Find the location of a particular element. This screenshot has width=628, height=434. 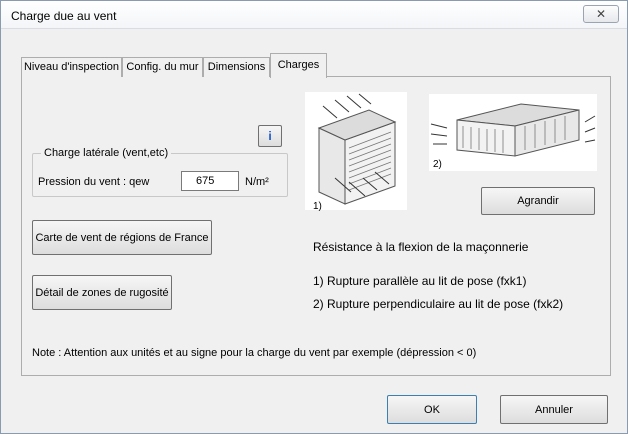

ok-button: OK is located at coordinates (432, 409).